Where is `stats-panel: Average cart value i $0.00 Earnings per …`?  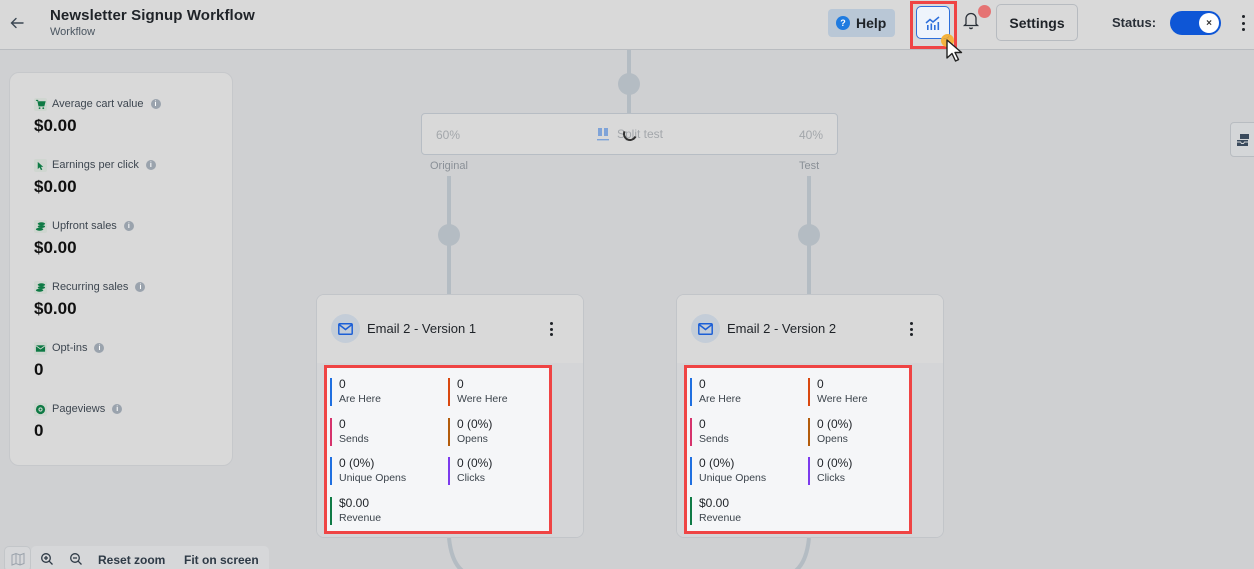 stats-panel: Average cart value i $0.00 Earnings per … is located at coordinates (121, 269).